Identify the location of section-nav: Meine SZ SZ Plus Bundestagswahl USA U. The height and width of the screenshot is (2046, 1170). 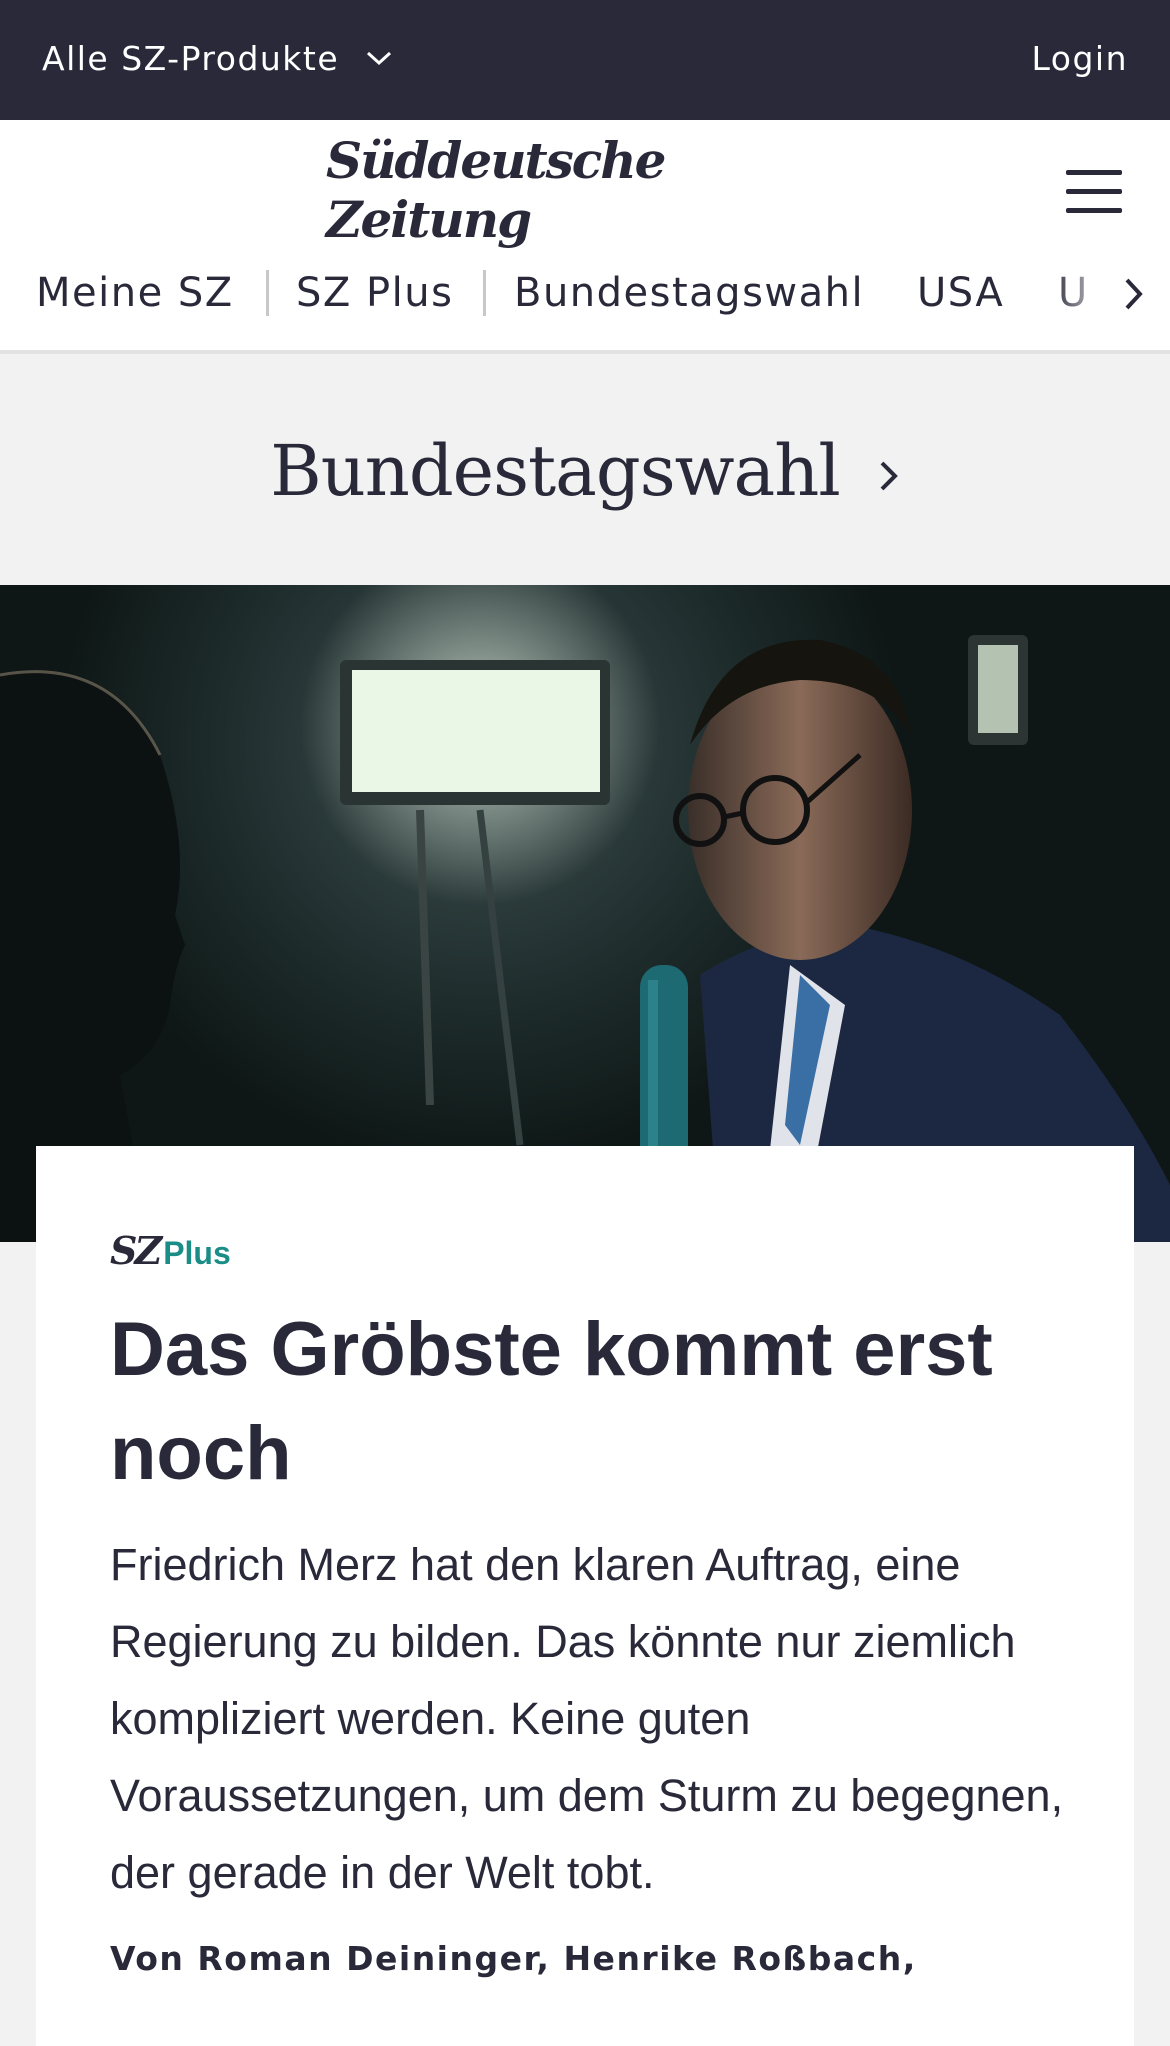
(585, 293).